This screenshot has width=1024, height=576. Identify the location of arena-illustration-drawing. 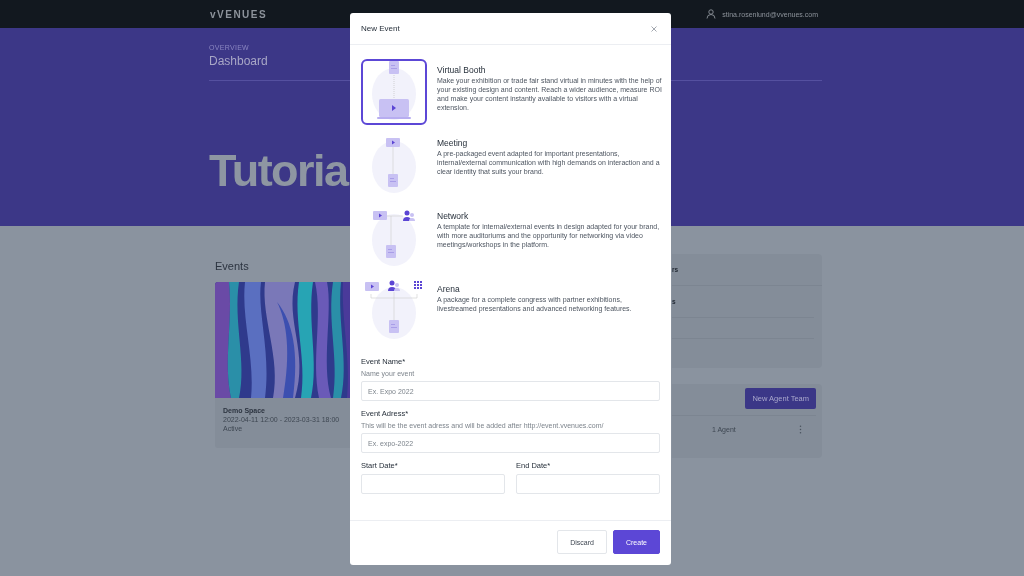
(394, 311).